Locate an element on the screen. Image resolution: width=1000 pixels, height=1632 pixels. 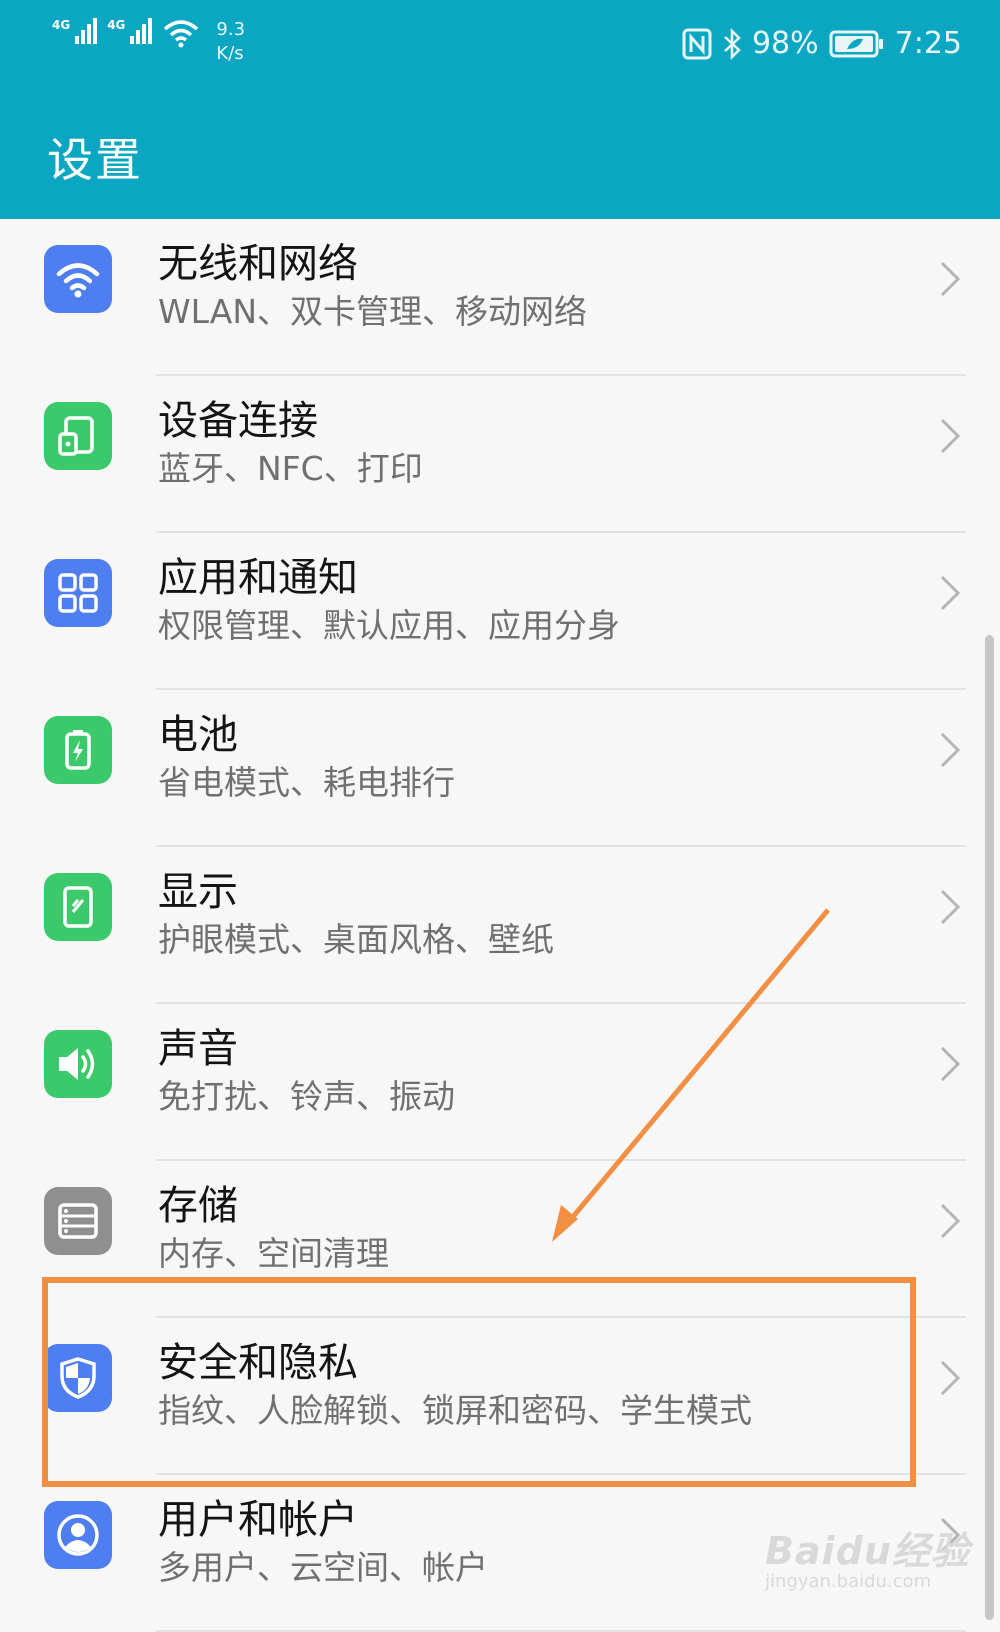
settings-item-device-connection: 设备连接 蓝牙、NFC、打印 is located at coordinates (500, 454).